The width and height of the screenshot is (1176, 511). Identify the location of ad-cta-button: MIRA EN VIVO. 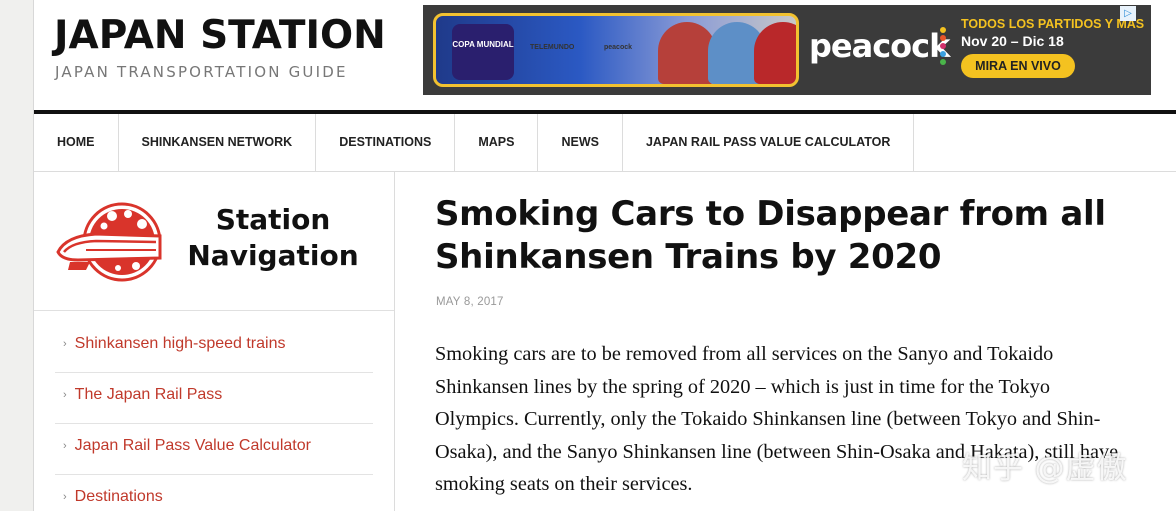
(1018, 66).